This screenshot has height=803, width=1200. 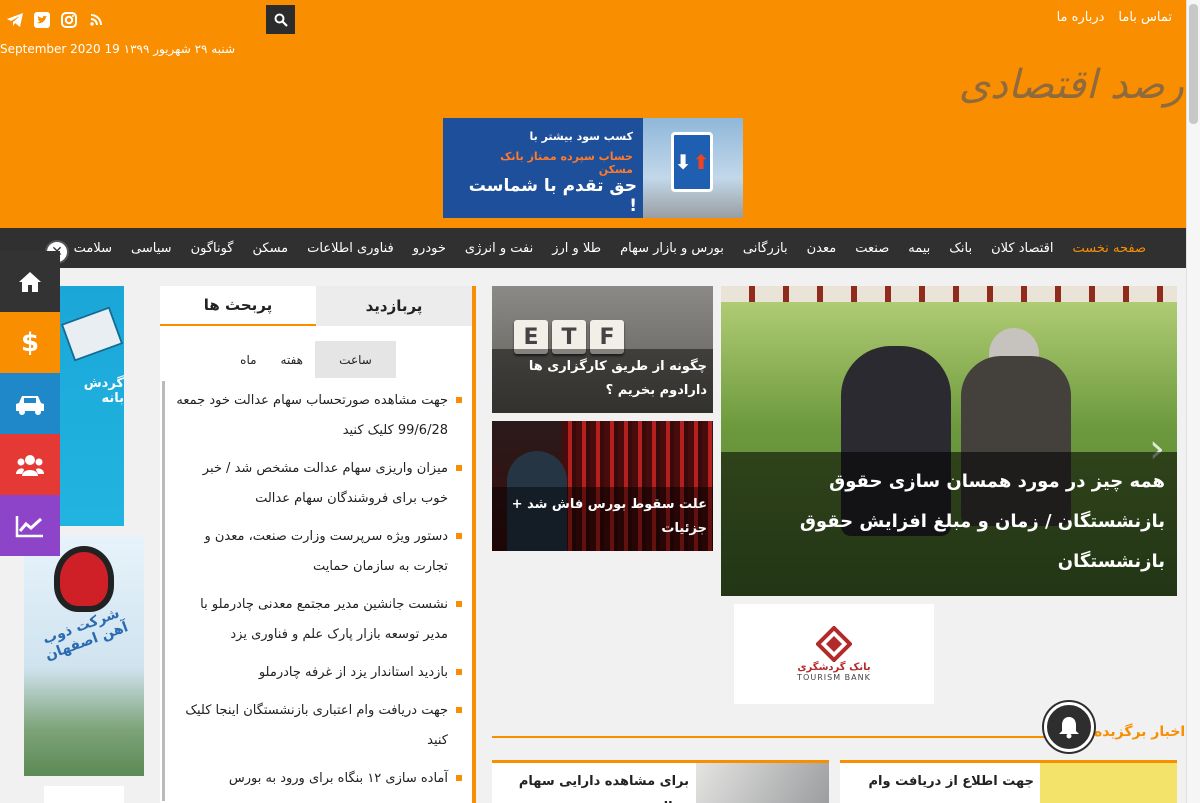 What do you see at coordinates (93, 248) in the screenshot?
I see `nav-health: سلامت` at bounding box center [93, 248].